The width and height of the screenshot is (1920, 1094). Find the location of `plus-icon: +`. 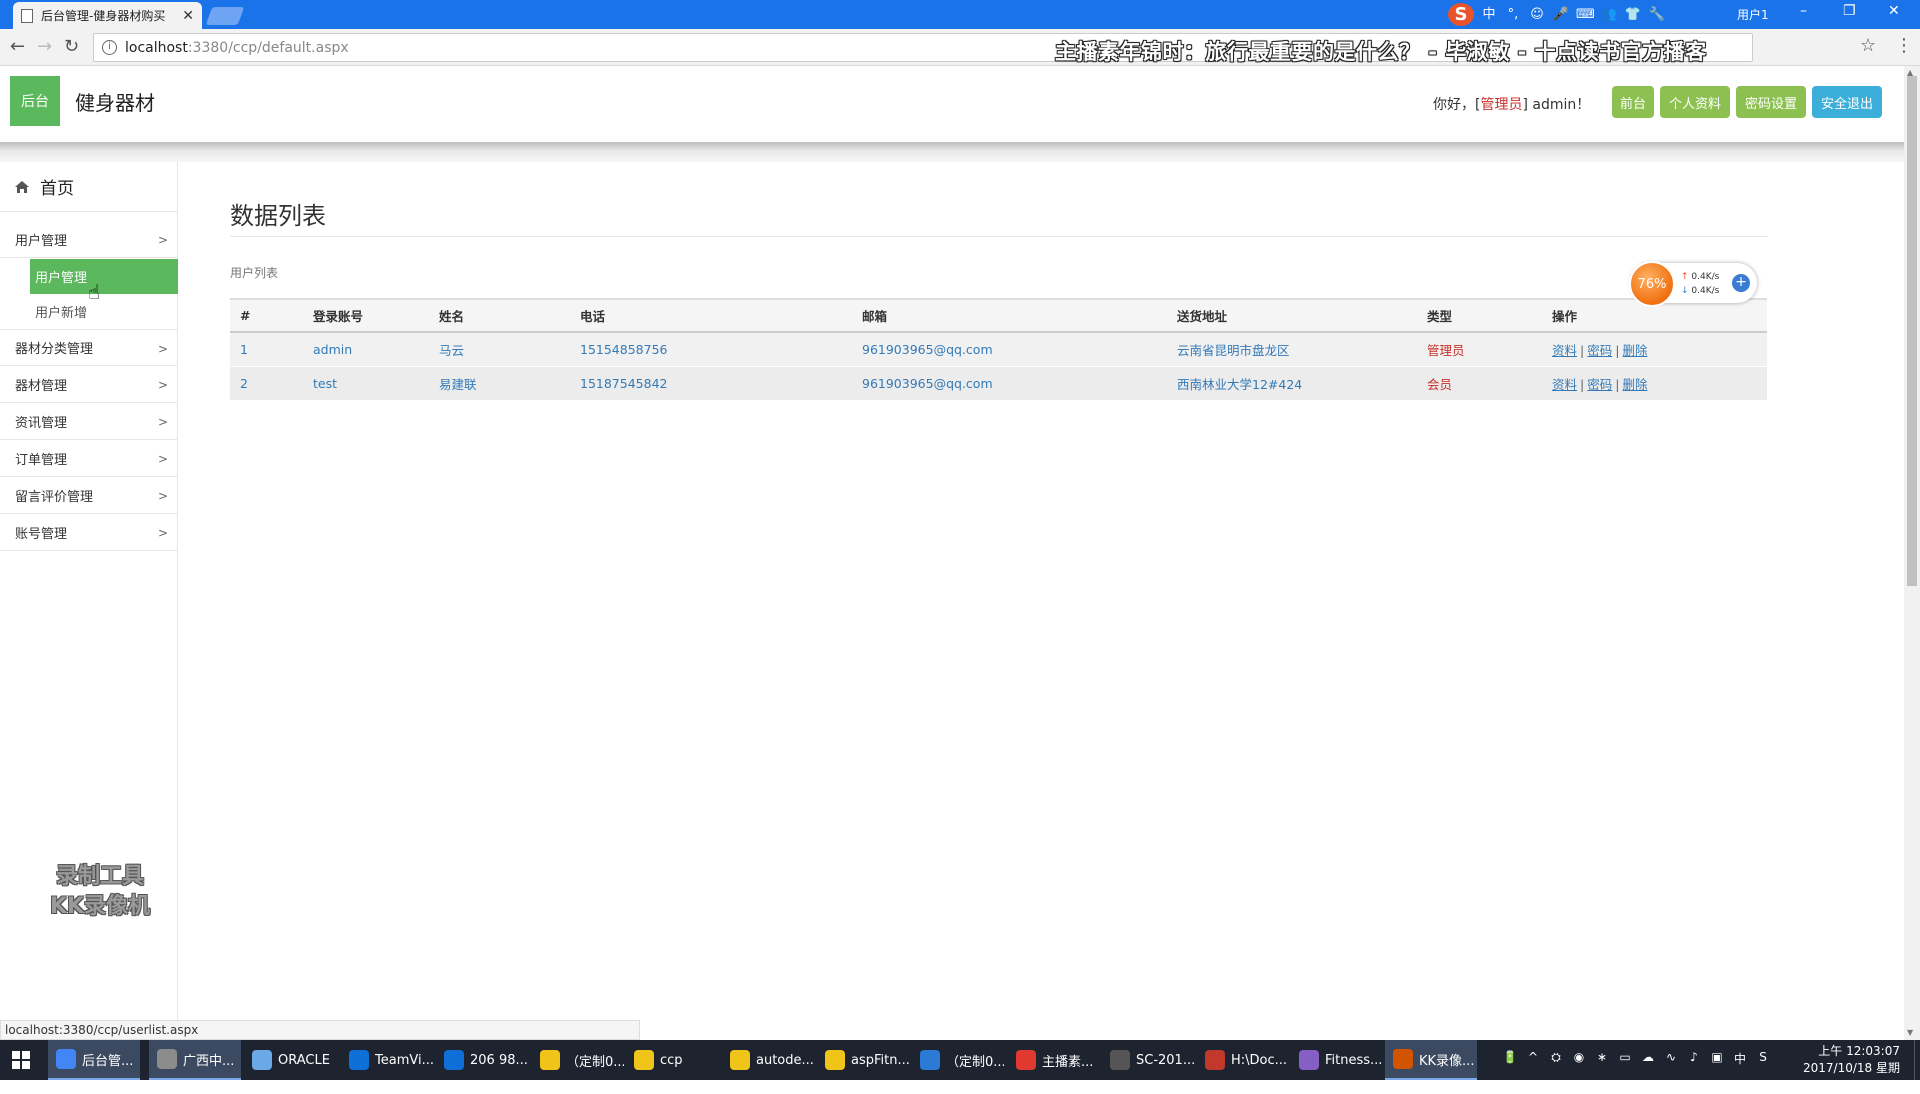

plus-icon: + is located at coordinates (1741, 283).